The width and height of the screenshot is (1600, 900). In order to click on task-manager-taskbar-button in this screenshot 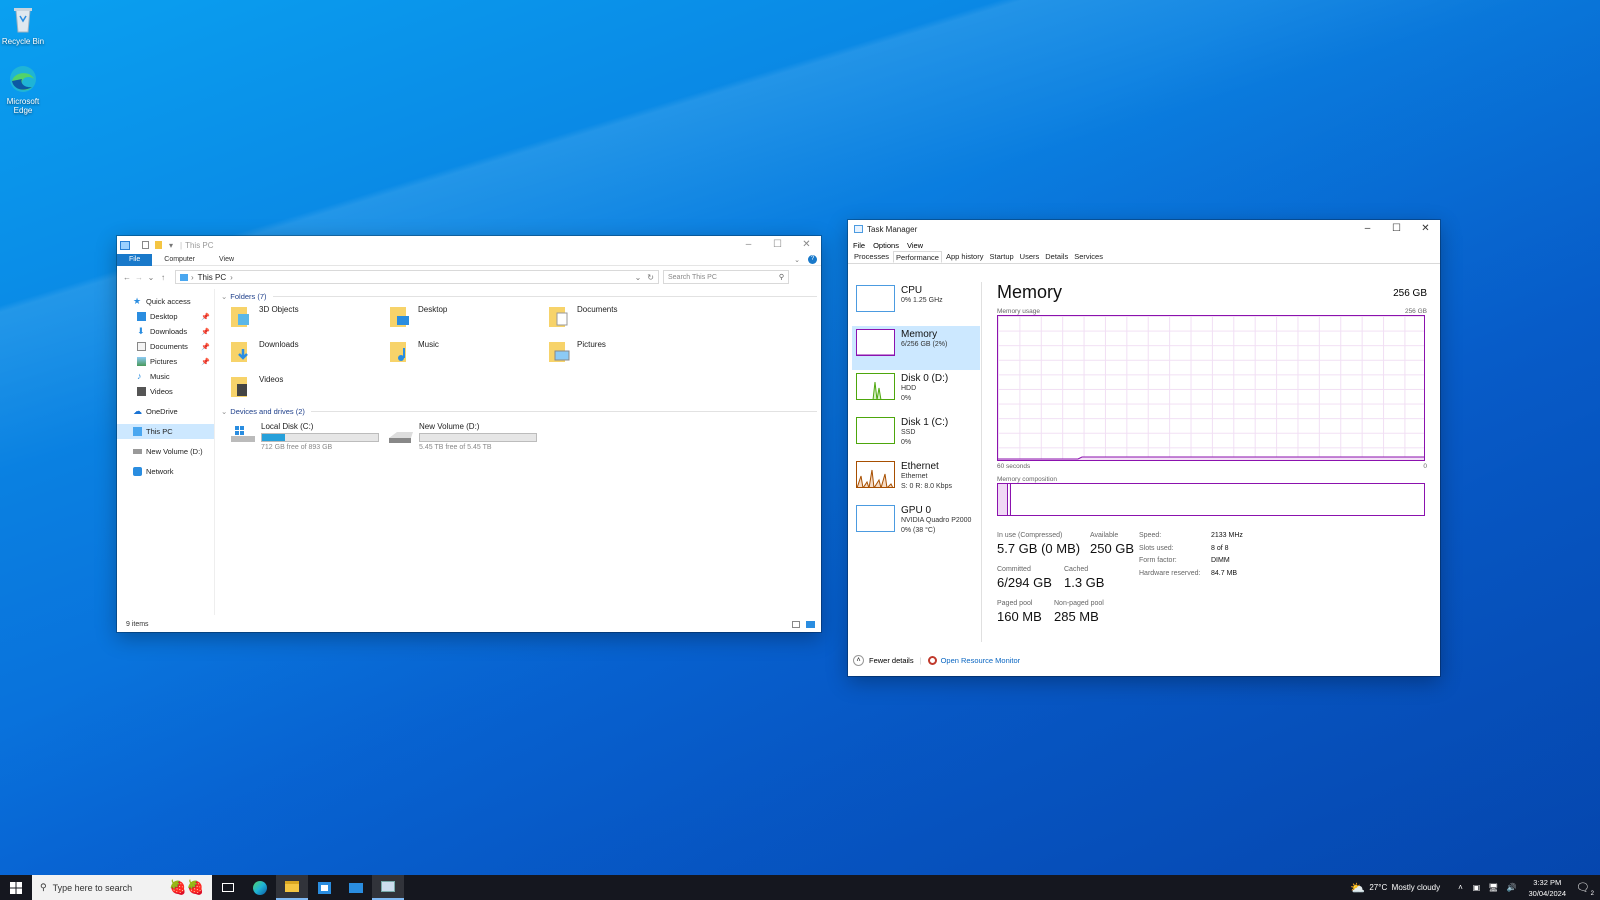, I will do `click(388, 887)`.